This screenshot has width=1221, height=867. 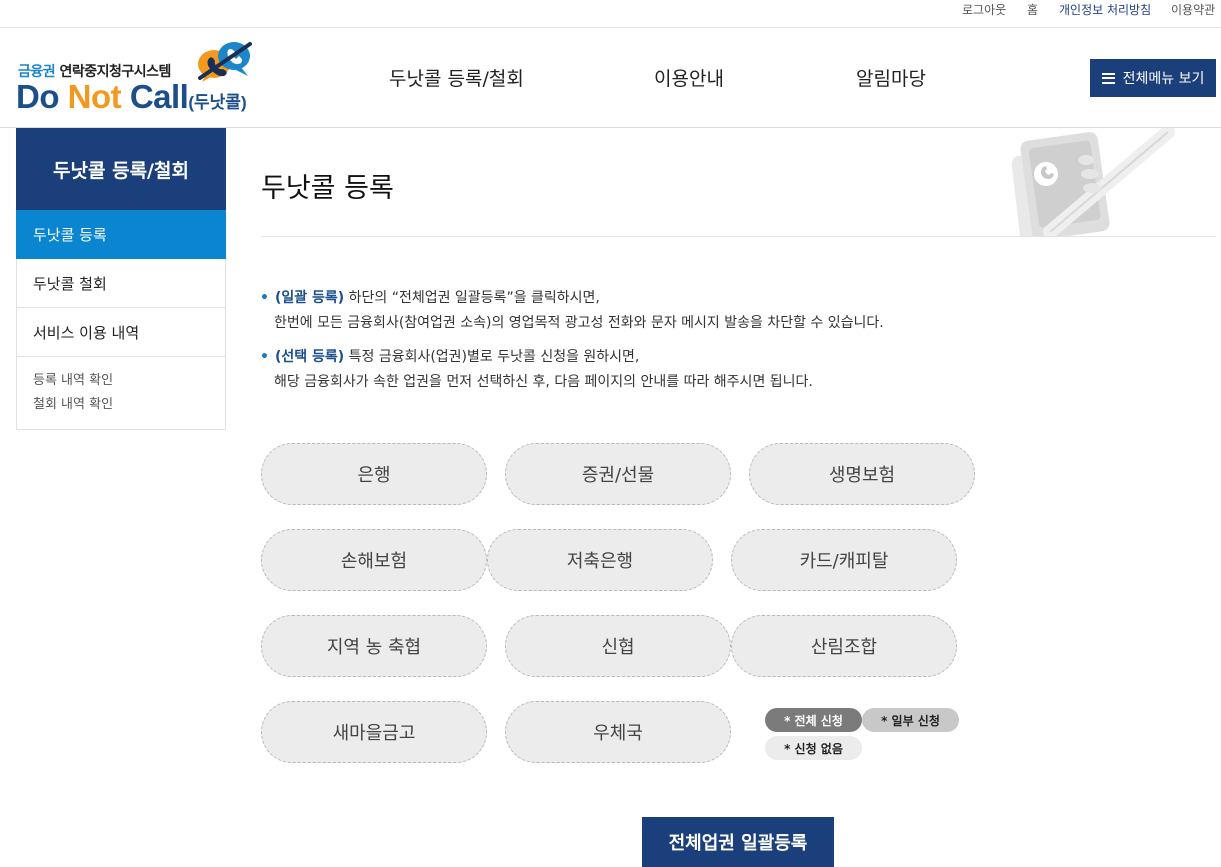 I want to click on sector-local-nonghyup-button: 지역 농 축협, so click(x=374, y=646).